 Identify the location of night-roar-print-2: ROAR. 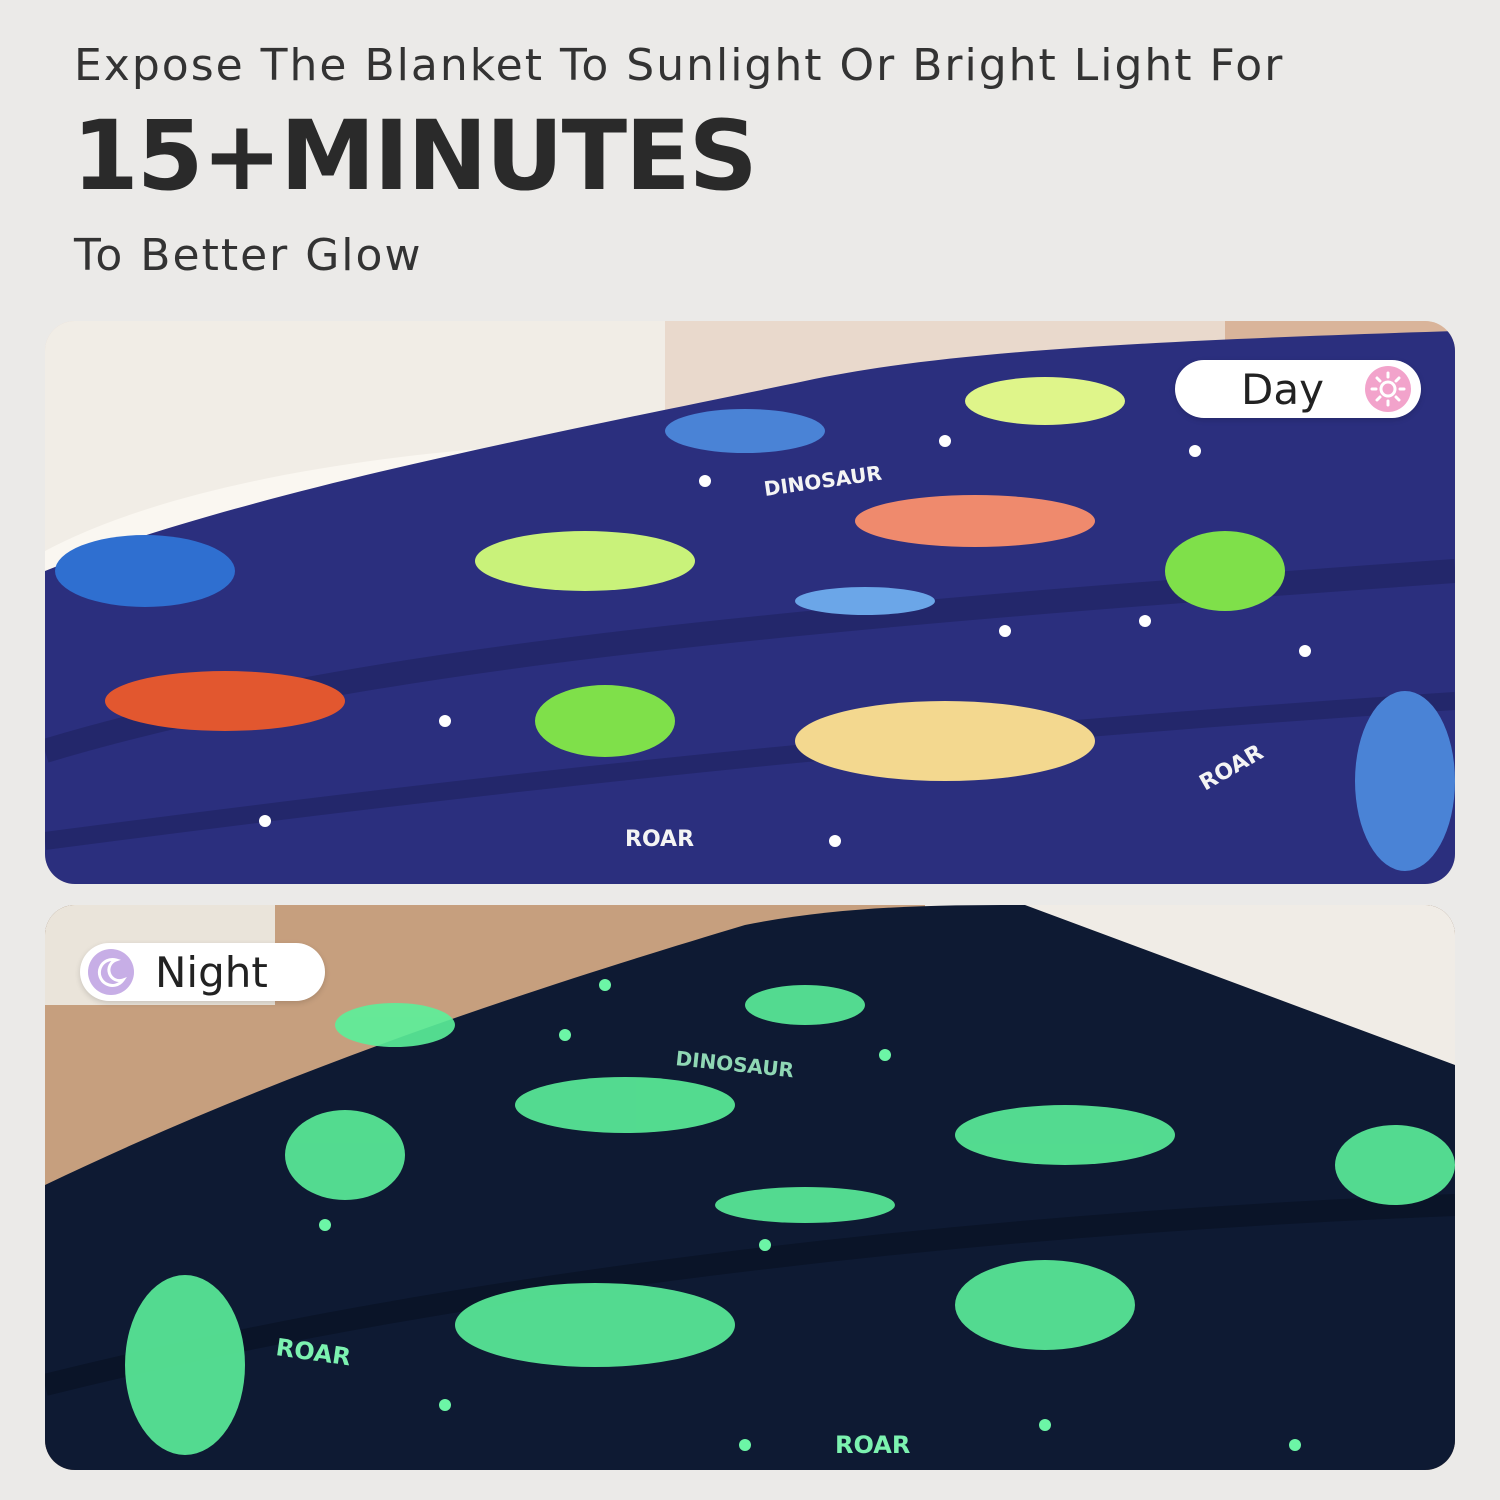
(872, 1445).